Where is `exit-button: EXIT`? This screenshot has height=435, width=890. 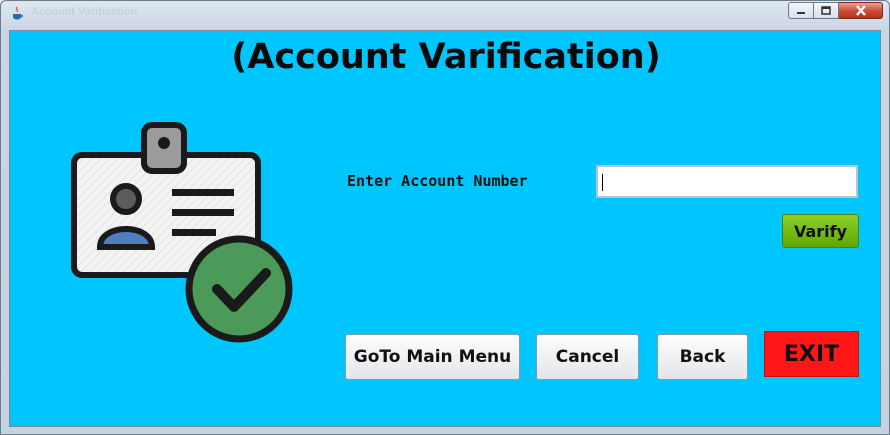
exit-button: EXIT is located at coordinates (811, 354).